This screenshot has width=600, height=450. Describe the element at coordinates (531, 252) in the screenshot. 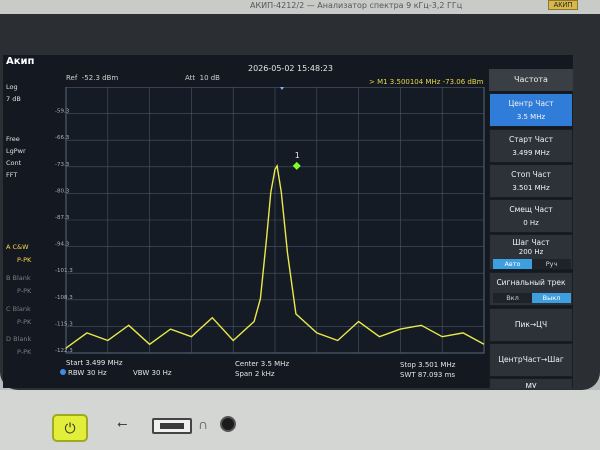

I see `step-freq-softkey: Шаг Част 200 Hz Авто Руч` at that location.